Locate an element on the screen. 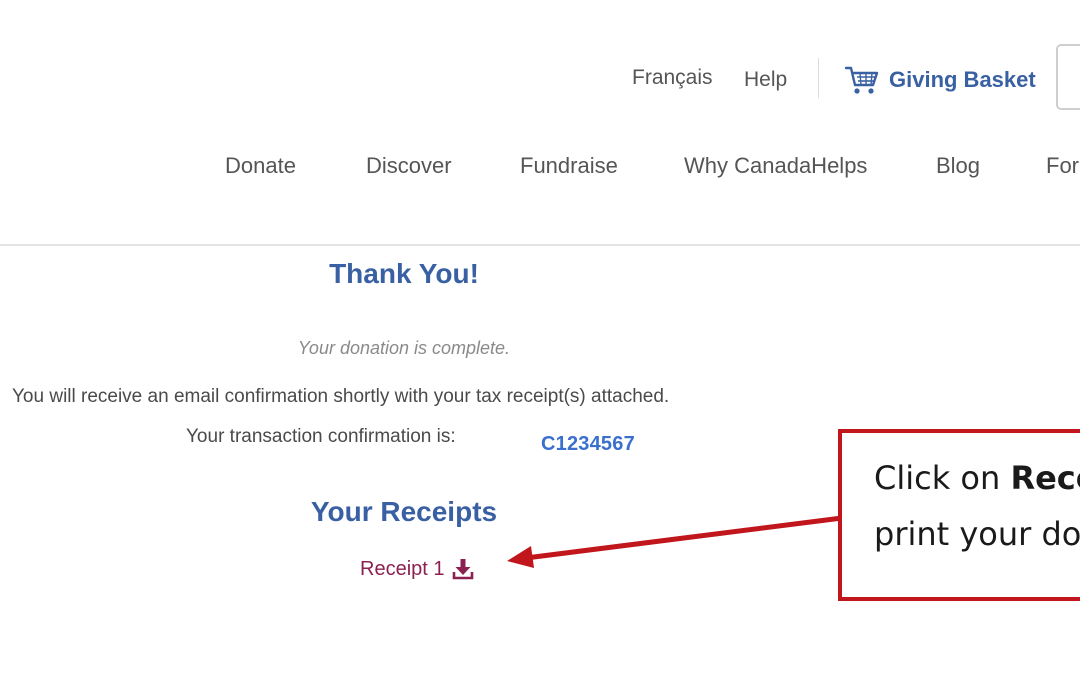  donation-status: Your donation is complete. is located at coordinates (404, 348).